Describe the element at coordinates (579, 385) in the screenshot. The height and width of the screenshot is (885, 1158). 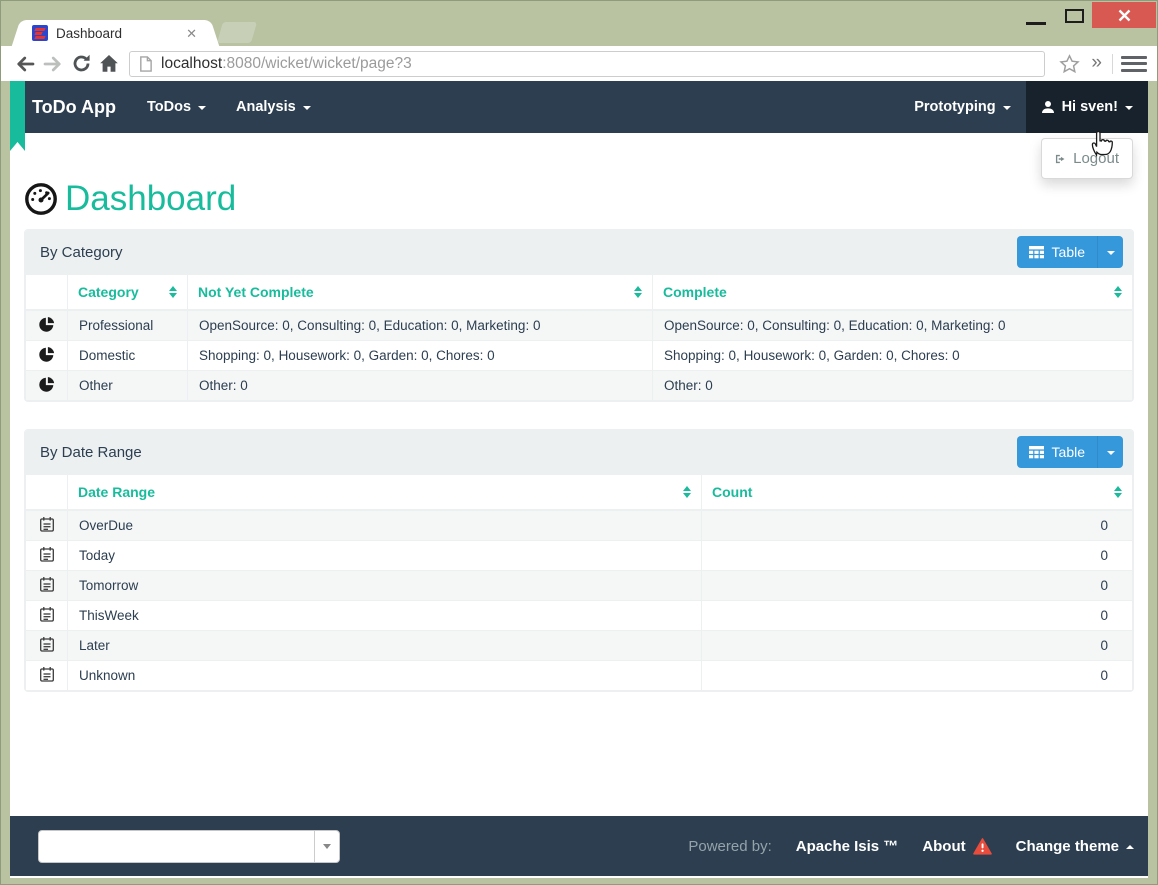
I see `table-row: Other Other: 0 Other: 0` at that location.